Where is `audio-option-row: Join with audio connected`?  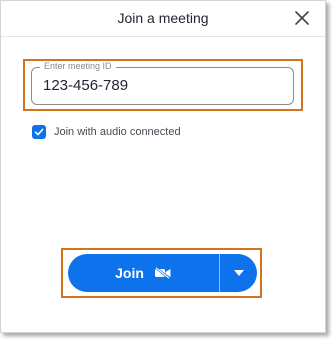
audio-option-row: Join with audio connected is located at coordinates (106, 132).